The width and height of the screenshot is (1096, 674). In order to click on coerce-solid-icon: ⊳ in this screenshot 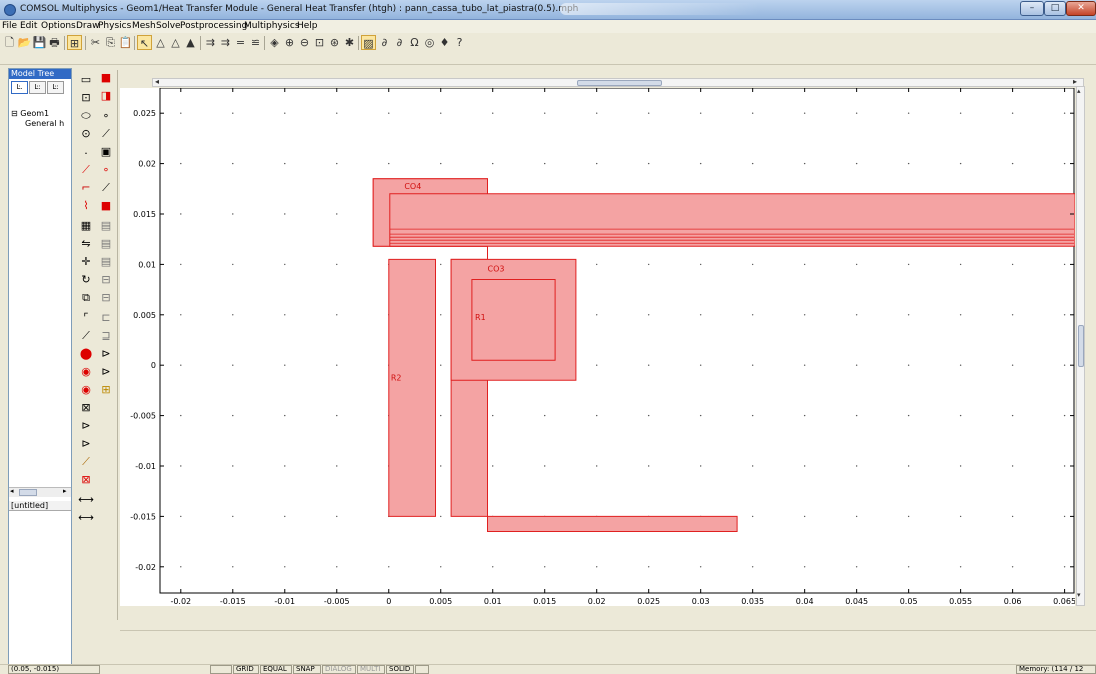, I will do `click(106, 354)`.